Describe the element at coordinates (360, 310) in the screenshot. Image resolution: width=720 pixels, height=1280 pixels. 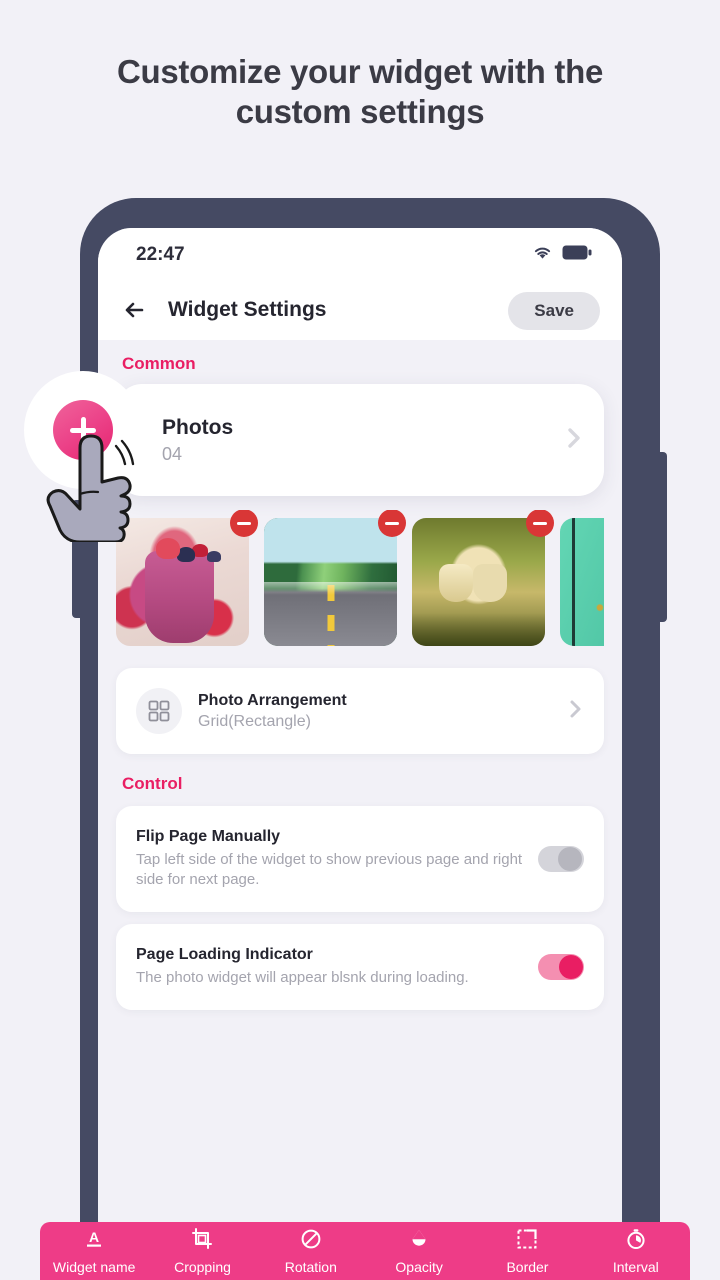
I see `app-header: Widget Settings Save` at that location.